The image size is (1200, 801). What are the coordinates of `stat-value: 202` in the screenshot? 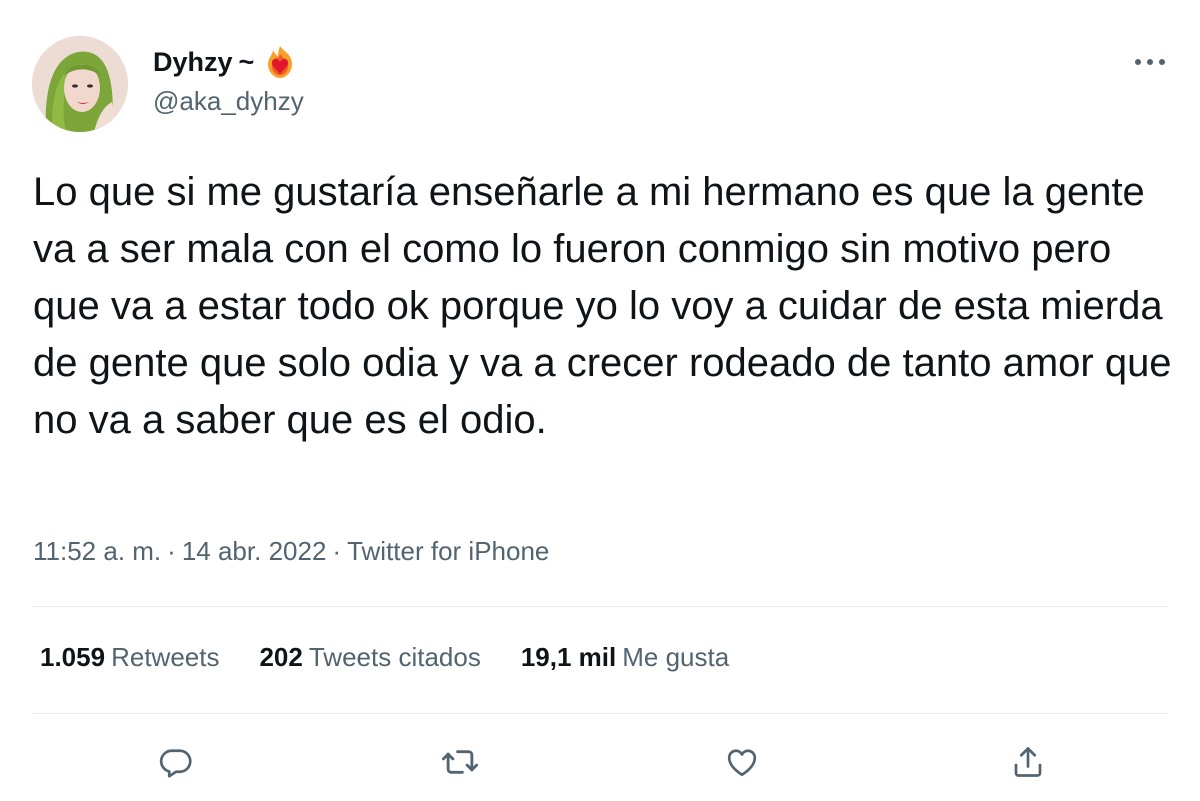 It's located at (281, 657).